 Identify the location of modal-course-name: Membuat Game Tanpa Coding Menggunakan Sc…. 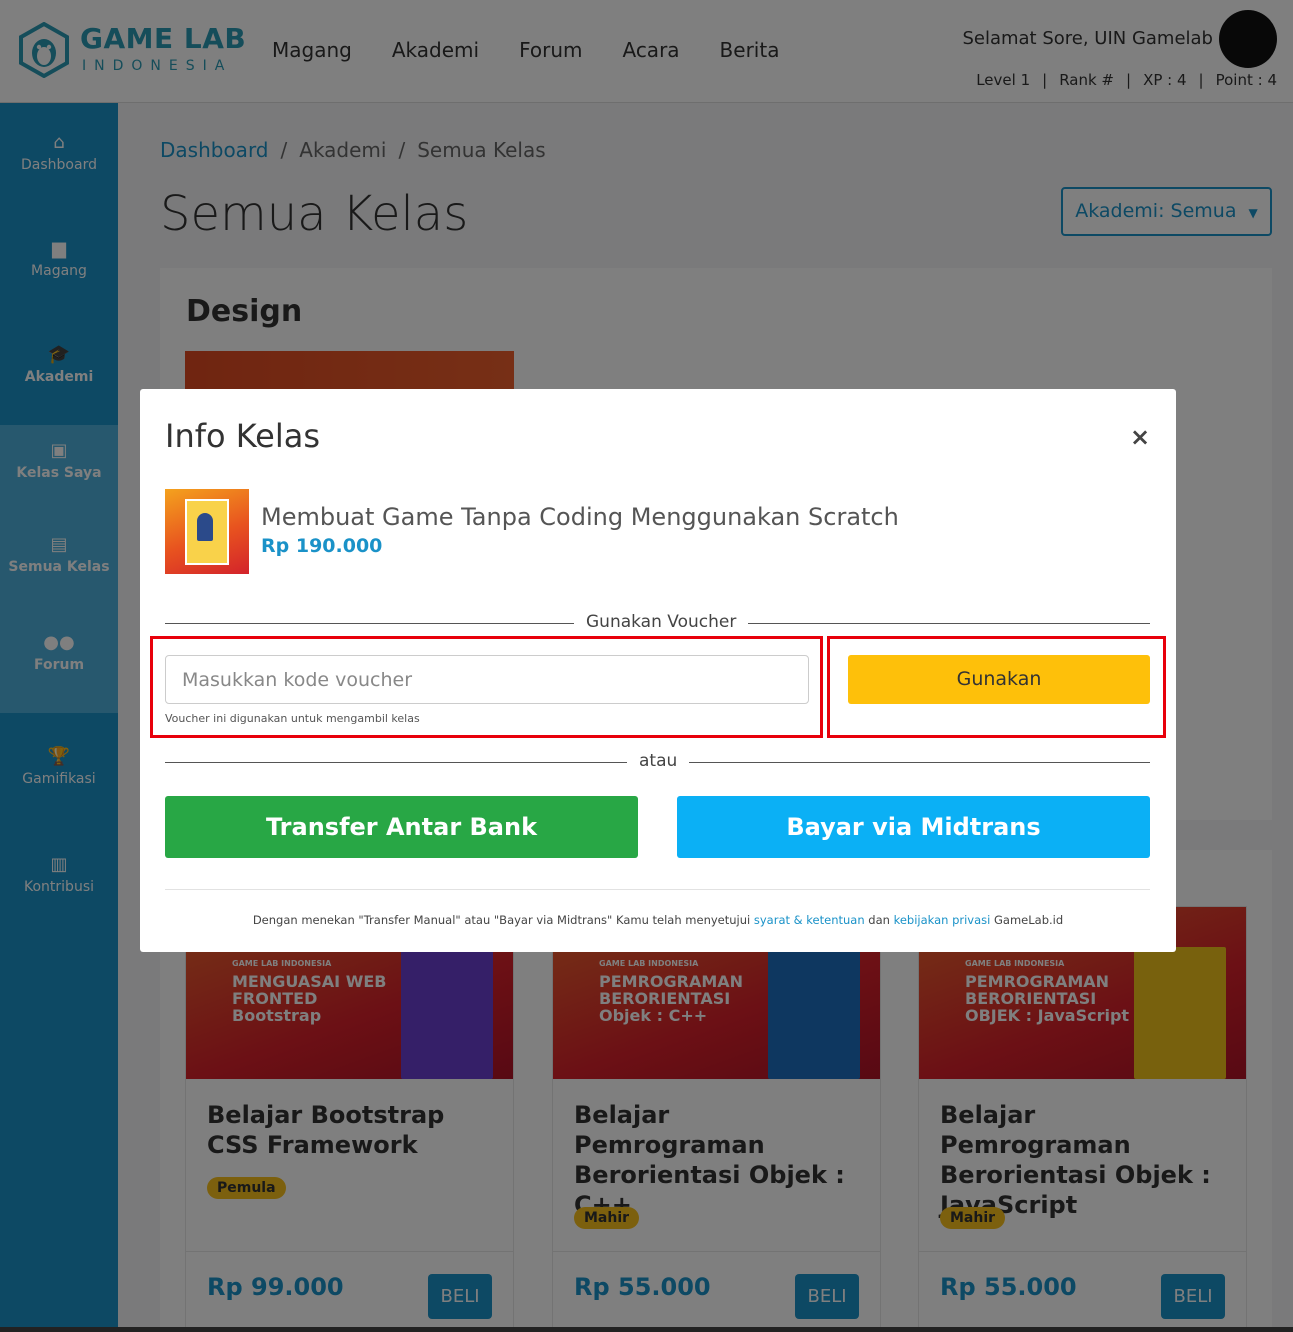
(580, 517).